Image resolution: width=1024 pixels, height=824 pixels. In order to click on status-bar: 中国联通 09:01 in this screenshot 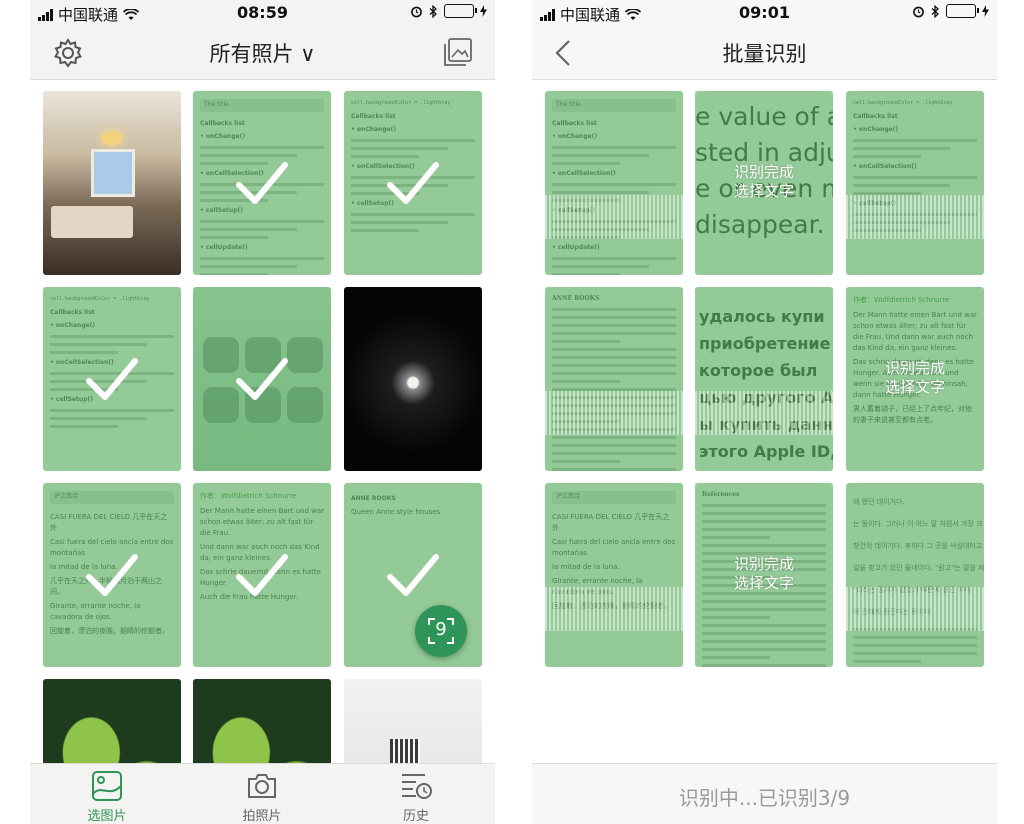, I will do `click(764, 13)`.